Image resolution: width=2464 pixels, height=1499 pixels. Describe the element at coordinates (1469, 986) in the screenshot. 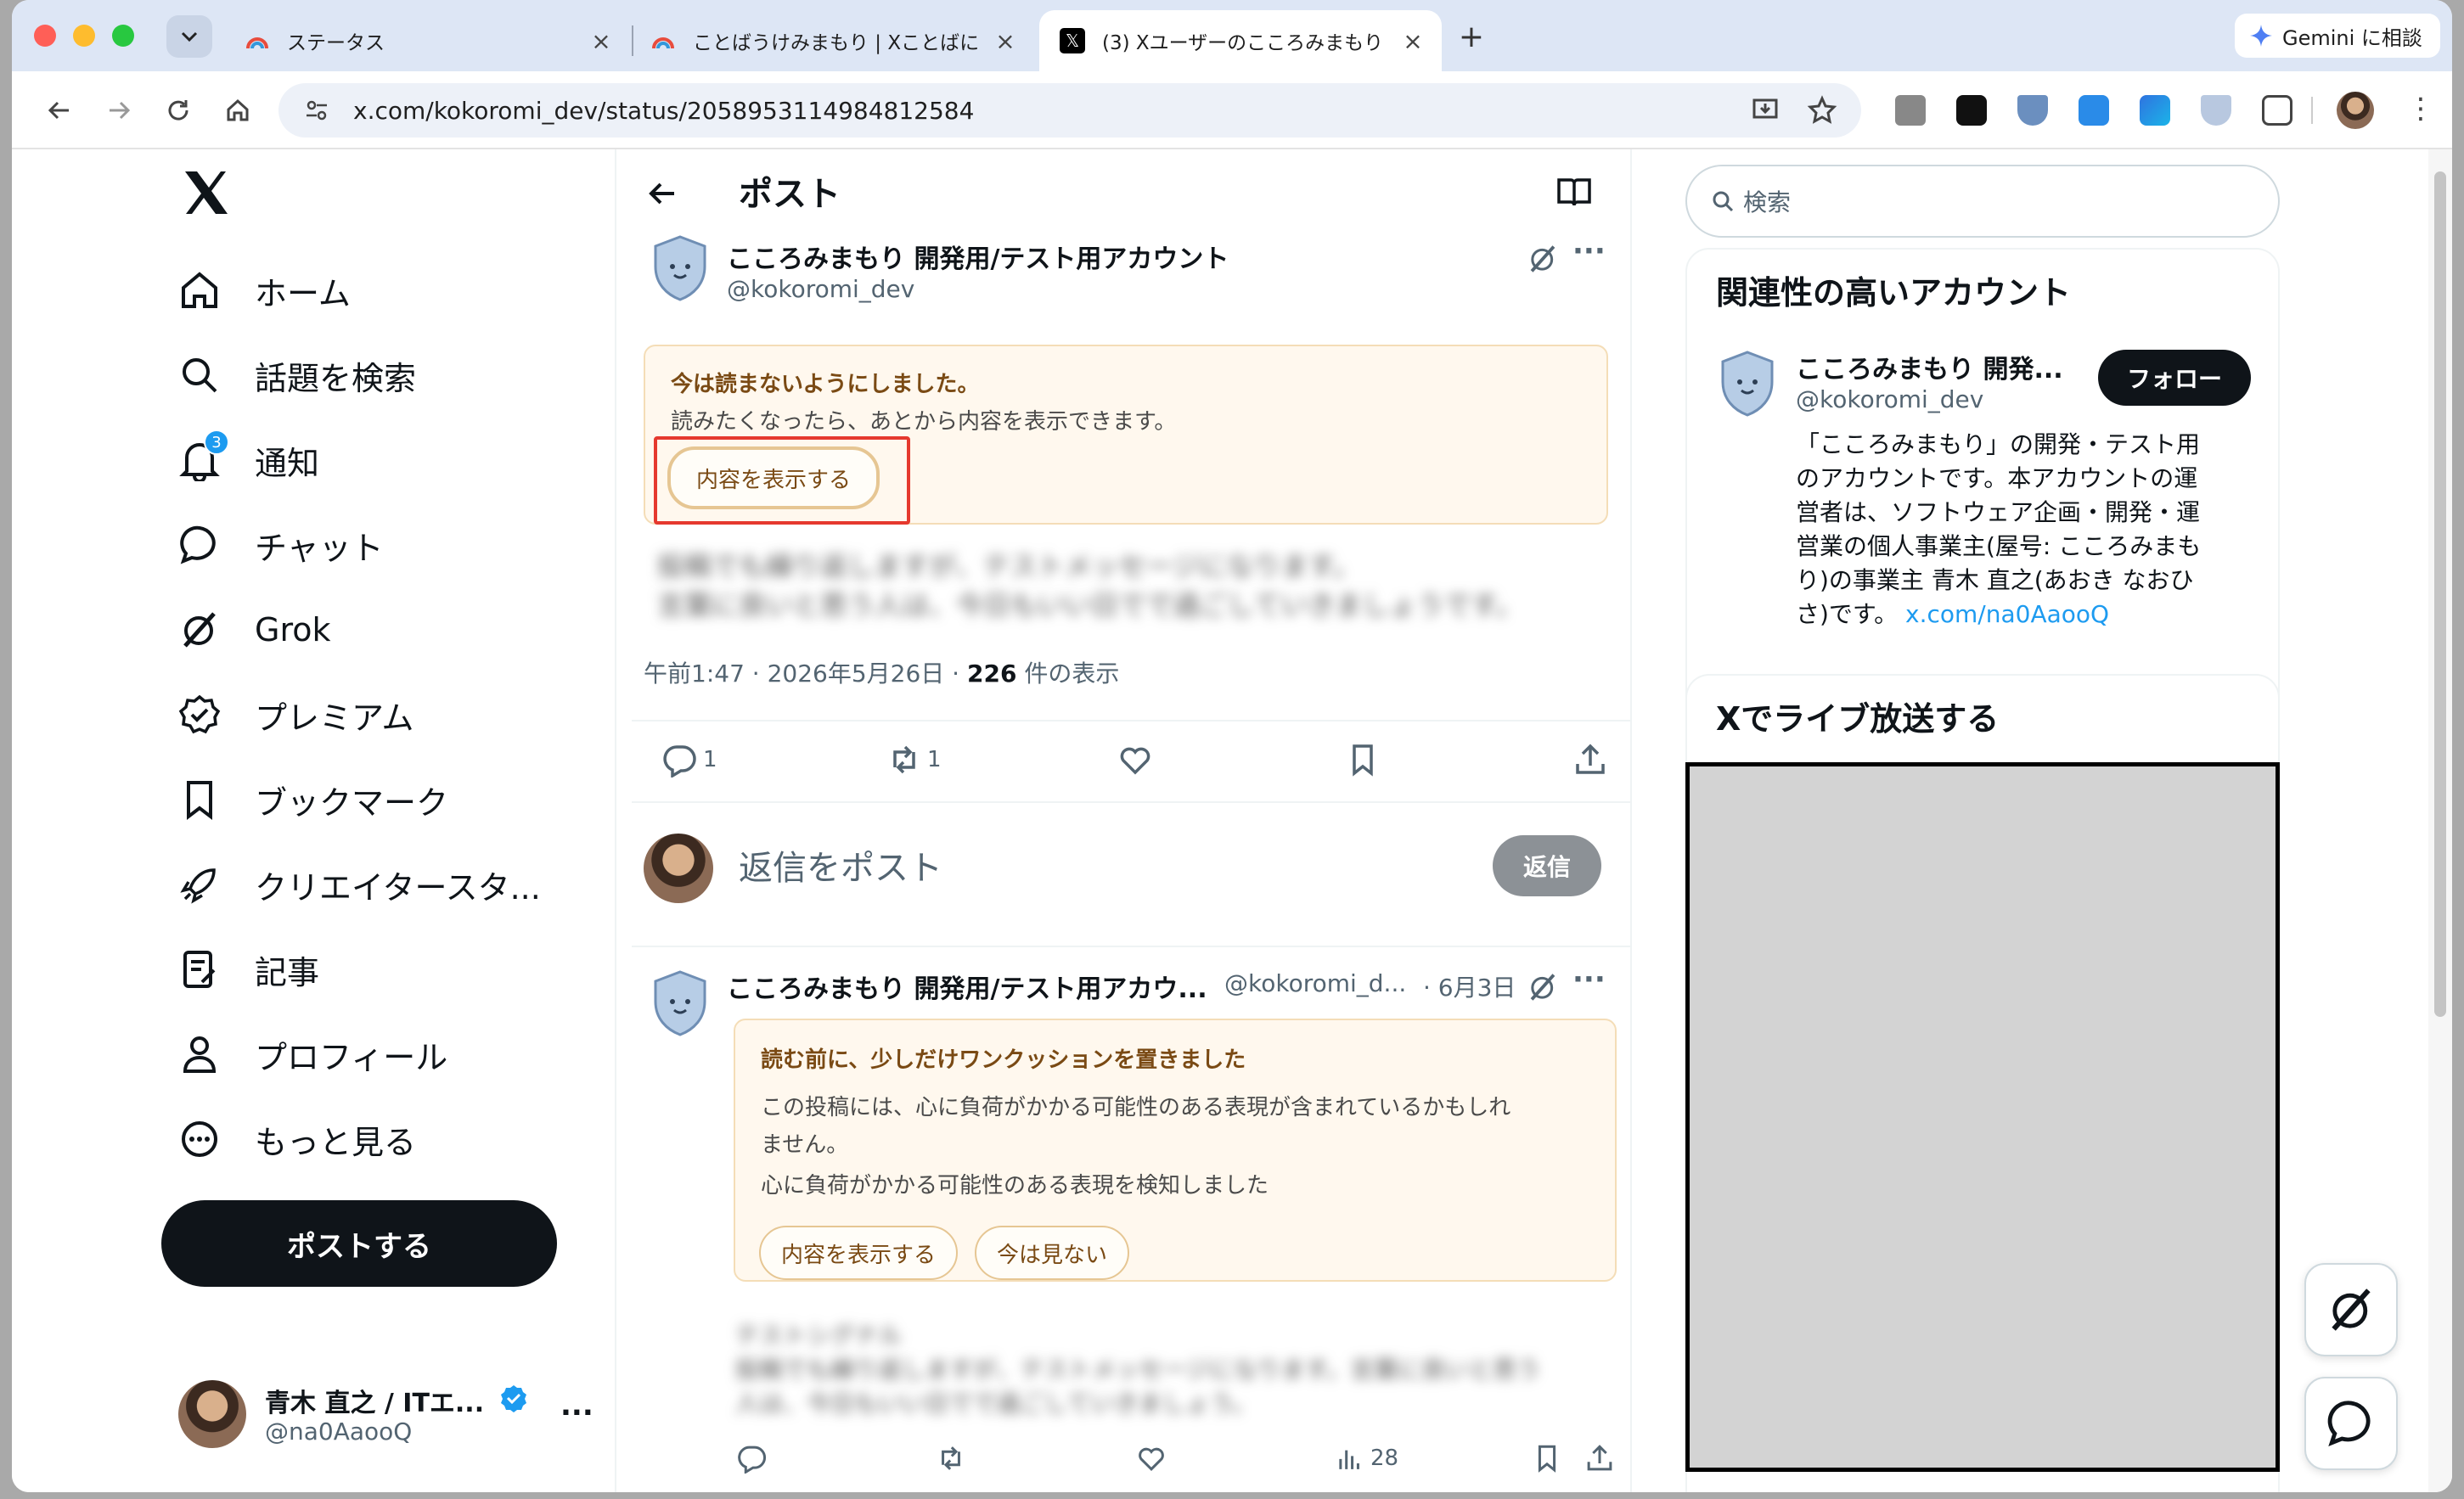

I see `post-date: · 6月3日` at that location.